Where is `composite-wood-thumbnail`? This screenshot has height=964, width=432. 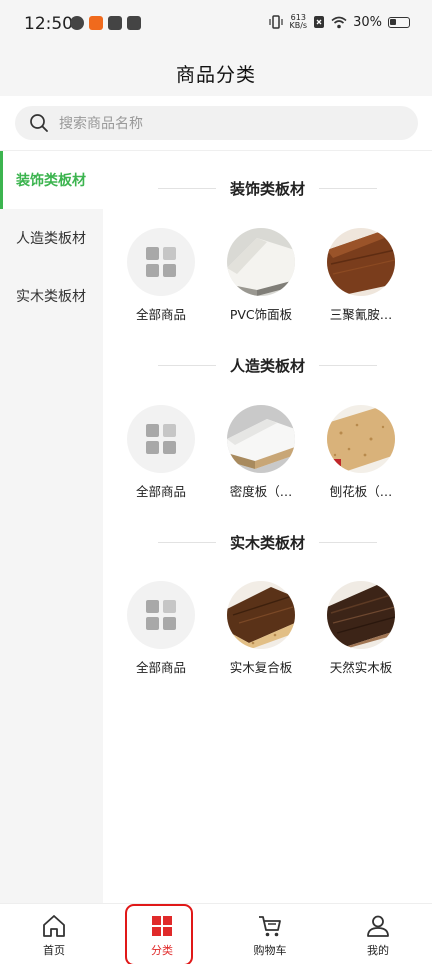
composite-wood-thumbnail is located at coordinates (261, 615).